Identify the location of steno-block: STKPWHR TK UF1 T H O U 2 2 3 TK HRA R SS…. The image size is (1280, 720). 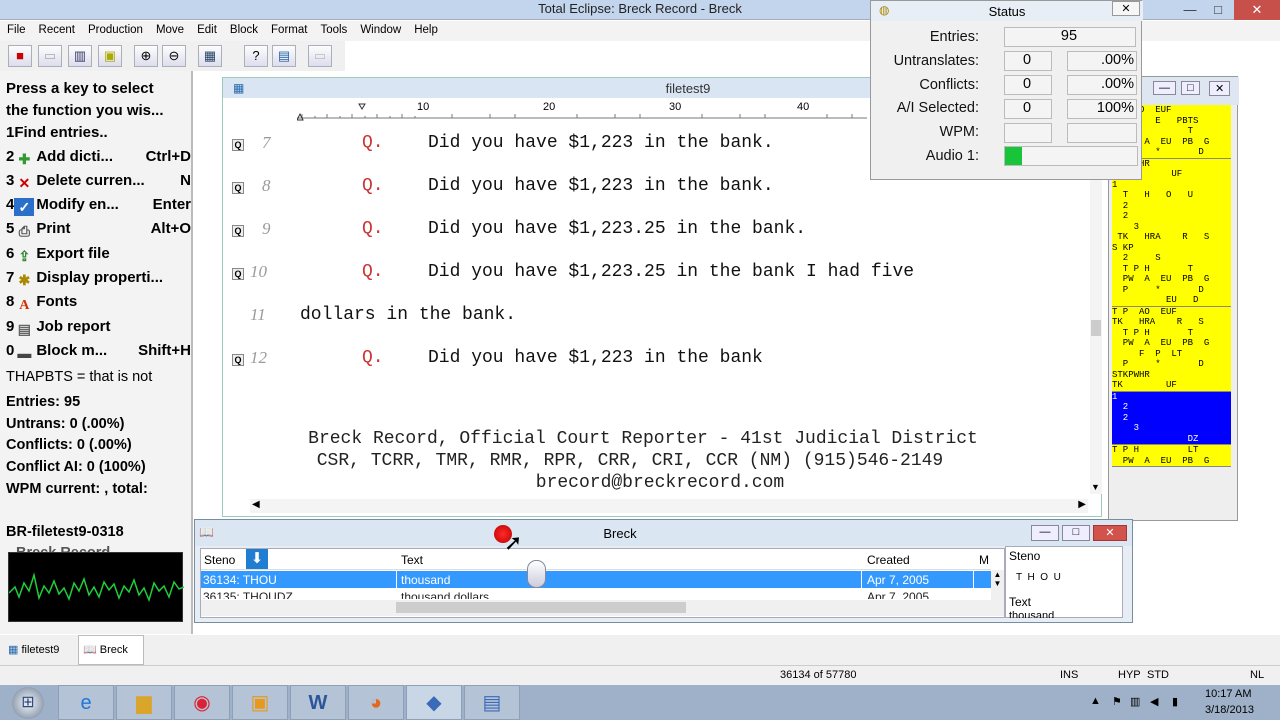
(1171, 232).